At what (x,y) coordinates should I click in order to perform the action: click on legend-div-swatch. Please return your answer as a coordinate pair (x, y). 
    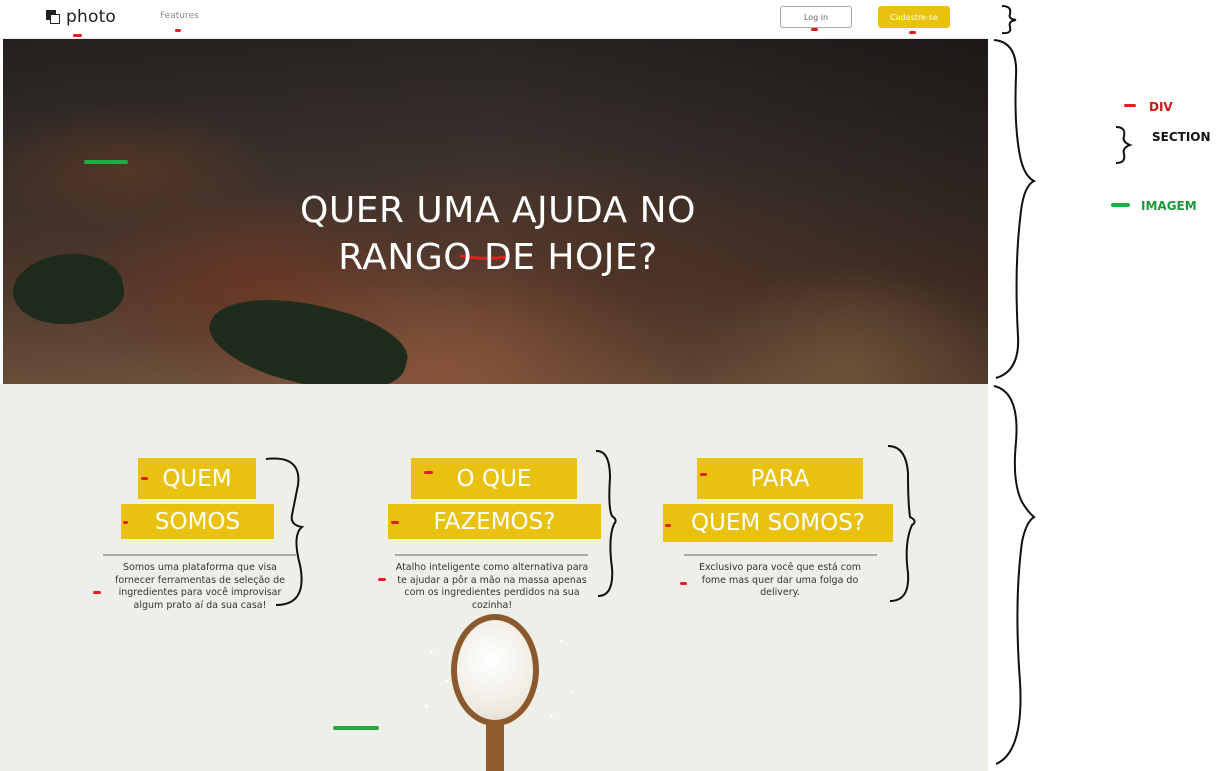
    Looking at the image, I should click on (1130, 105).